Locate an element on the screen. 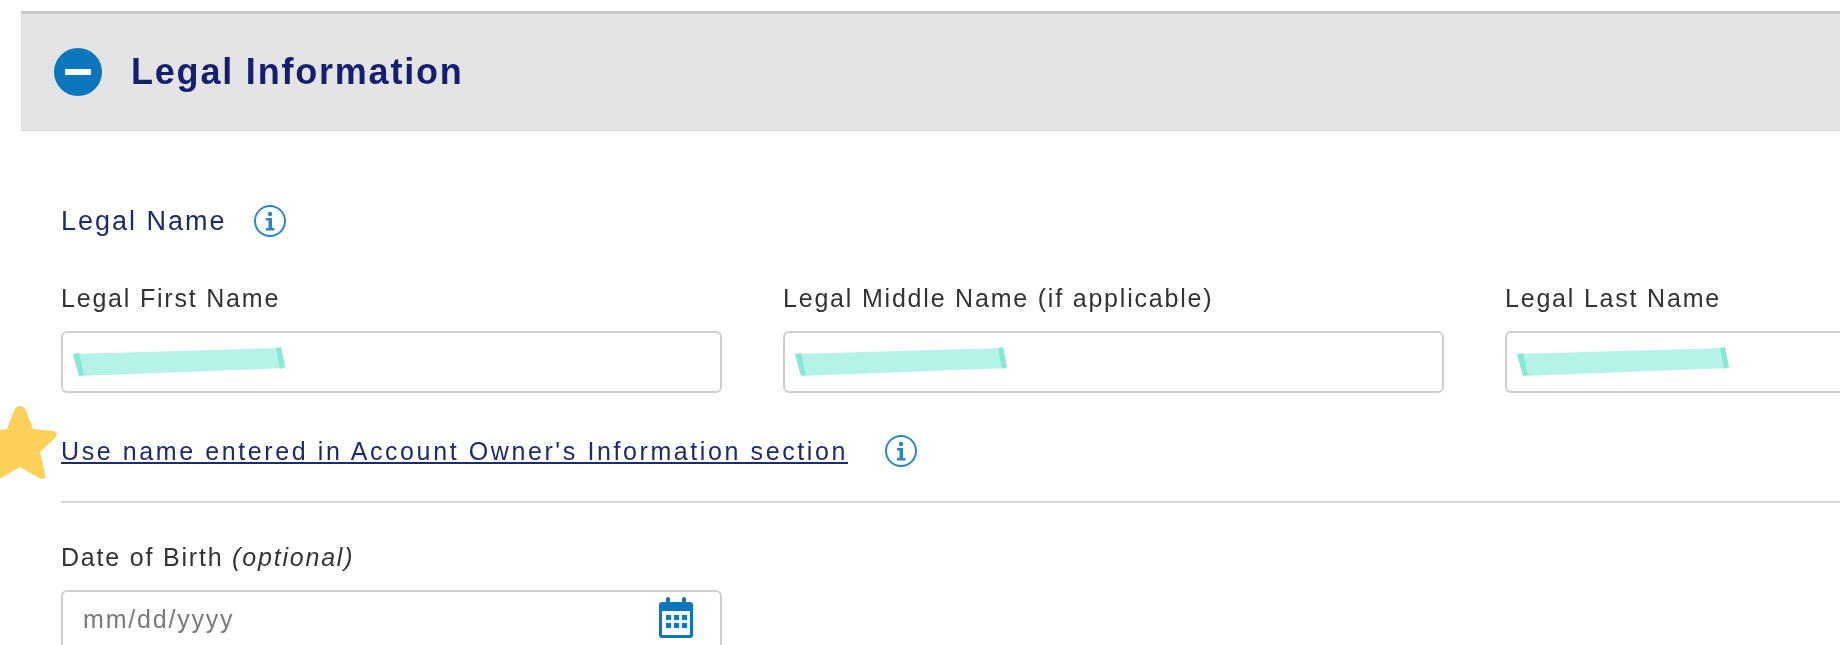  legal-name-heading: Legal Name is located at coordinates (144, 221).